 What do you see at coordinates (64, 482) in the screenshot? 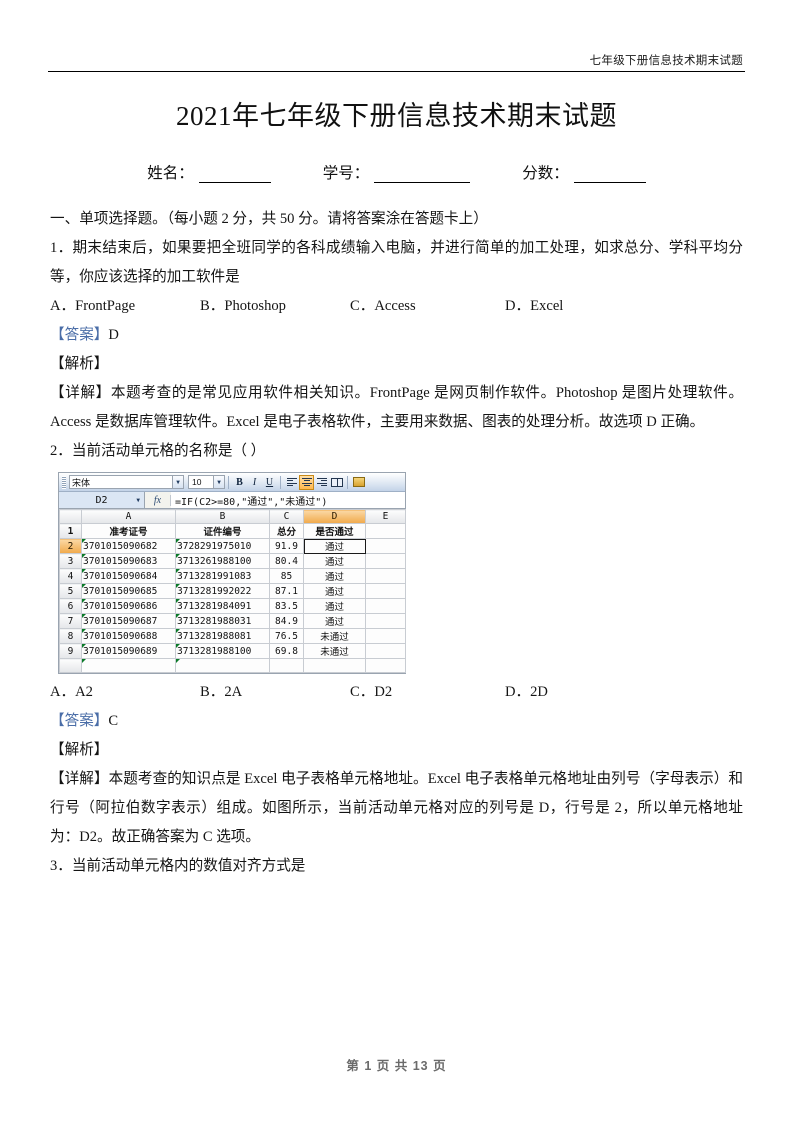
I see `toolbar-grip` at bounding box center [64, 482].